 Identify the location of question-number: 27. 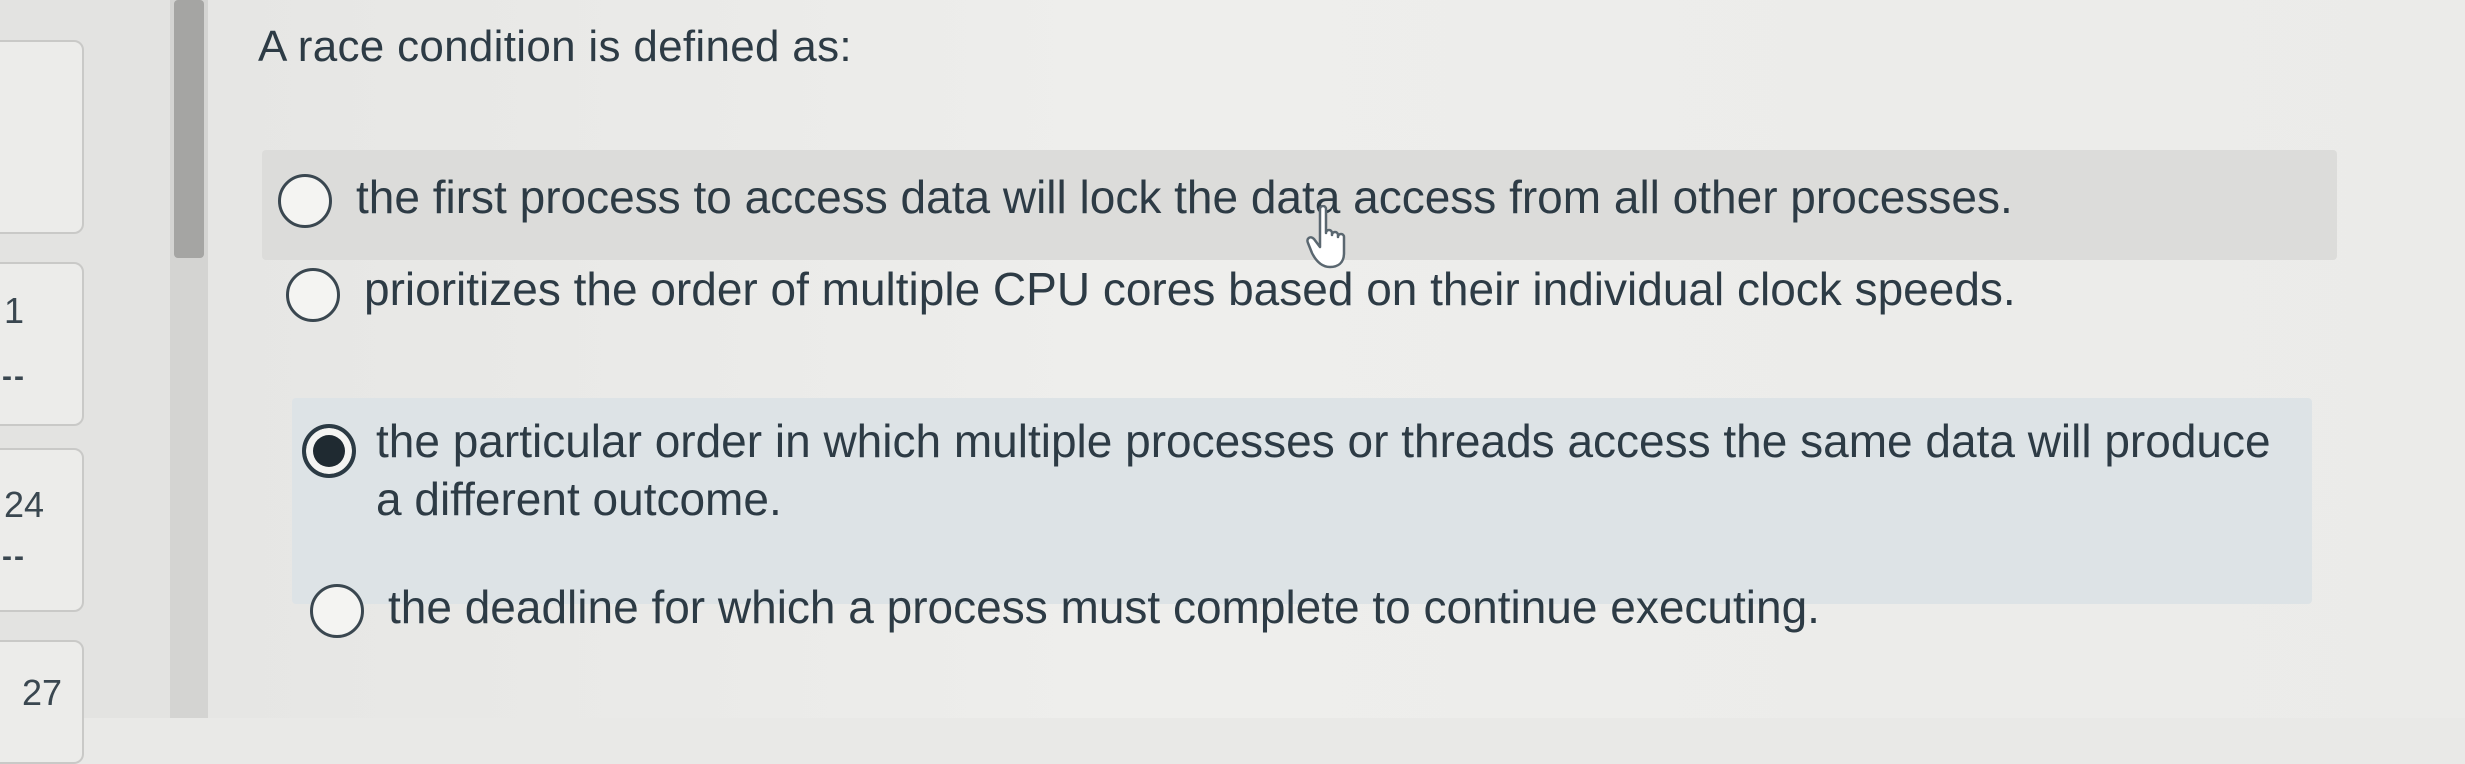
(42, 692).